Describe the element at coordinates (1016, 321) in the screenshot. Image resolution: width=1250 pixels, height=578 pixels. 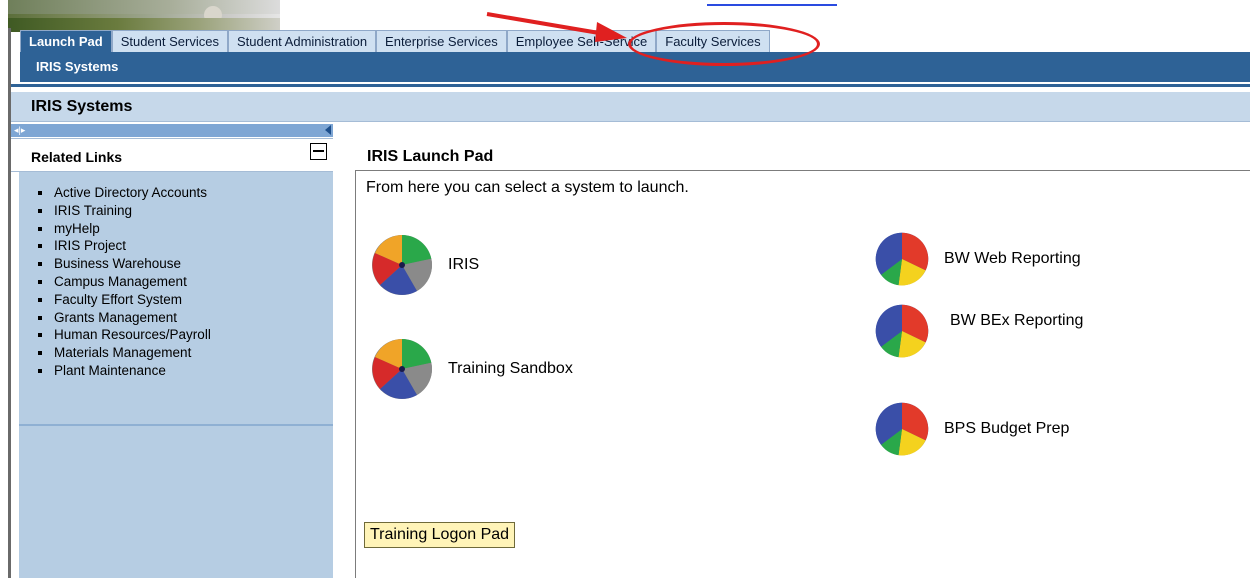
I see `system-label: BW BEx Reporting` at that location.